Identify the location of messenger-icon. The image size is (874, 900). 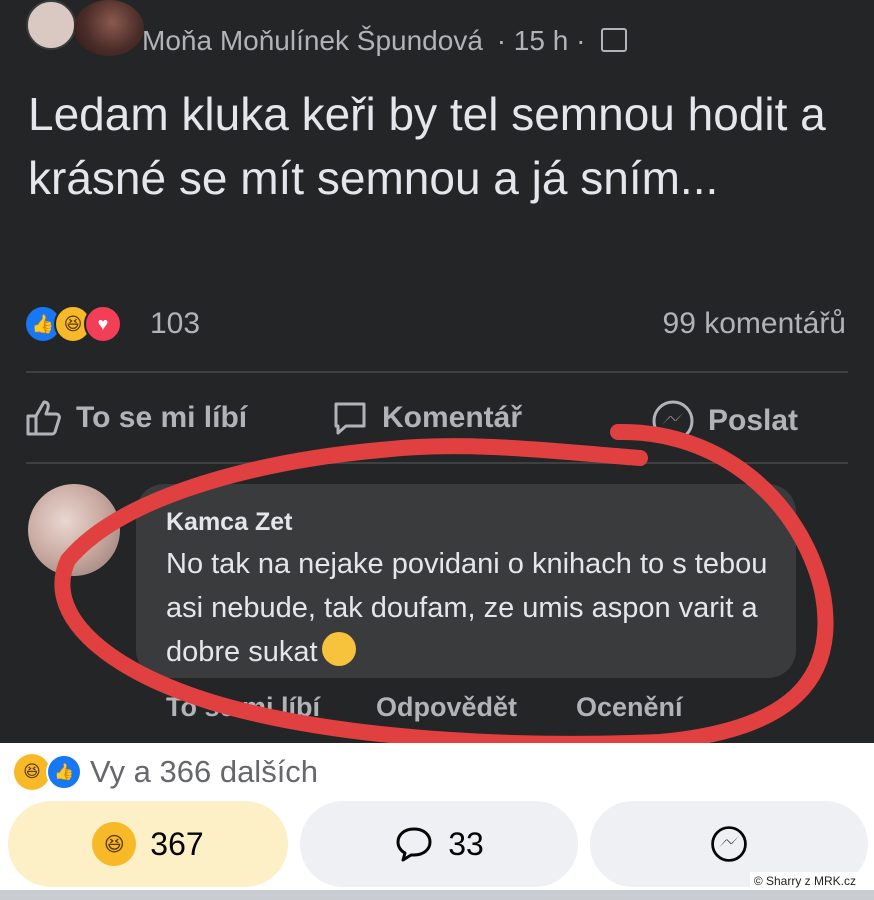
(729, 844).